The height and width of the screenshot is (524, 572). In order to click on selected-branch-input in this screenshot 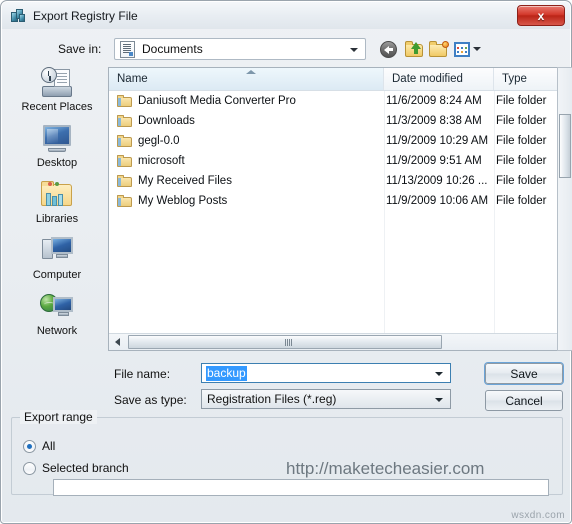, I will do `click(301, 487)`.